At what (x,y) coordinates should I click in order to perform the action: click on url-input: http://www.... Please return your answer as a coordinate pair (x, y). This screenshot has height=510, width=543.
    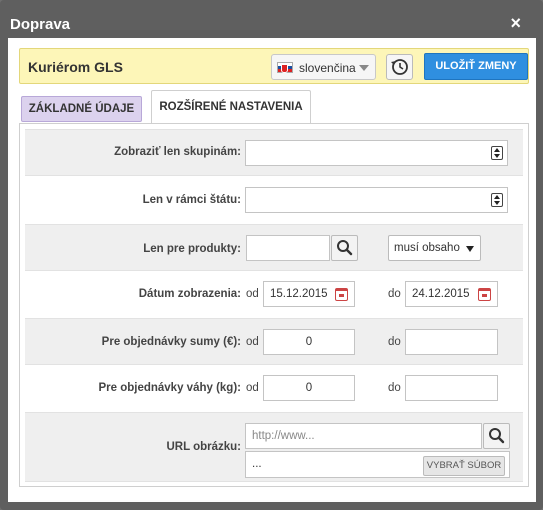
    Looking at the image, I should click on (363, 436).